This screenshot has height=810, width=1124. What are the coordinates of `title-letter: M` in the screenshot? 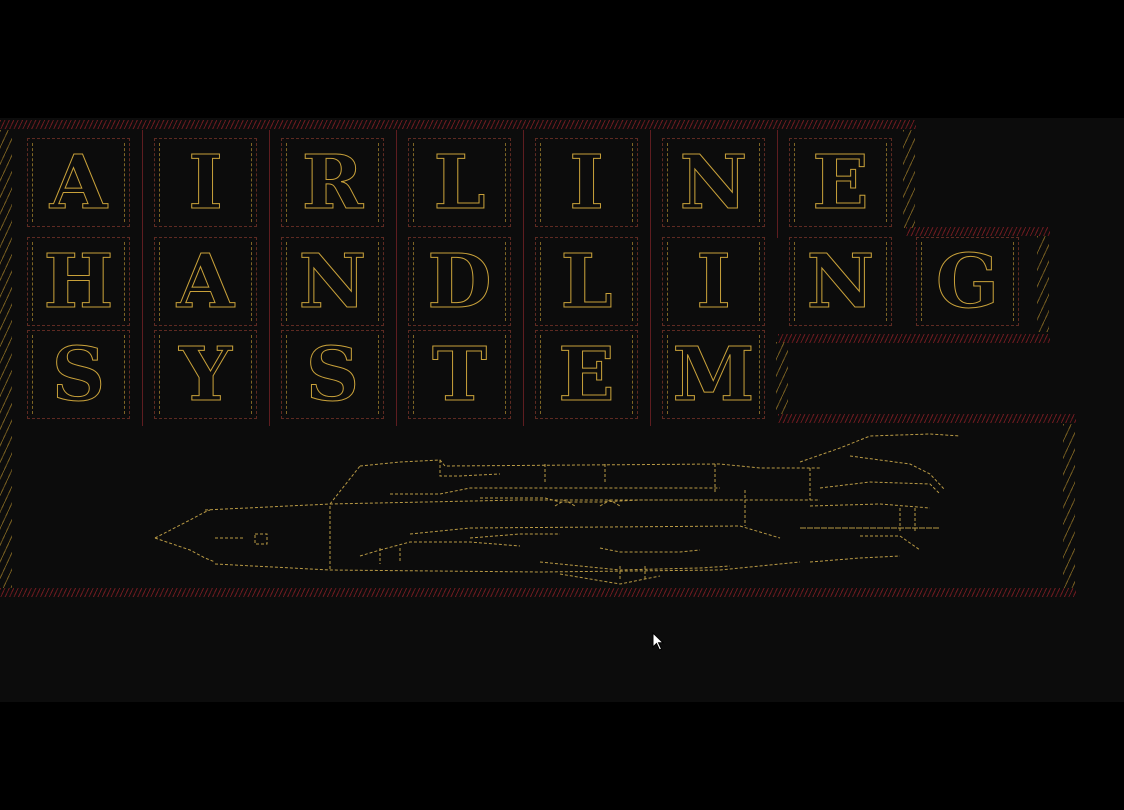 It's located at (713, 374).